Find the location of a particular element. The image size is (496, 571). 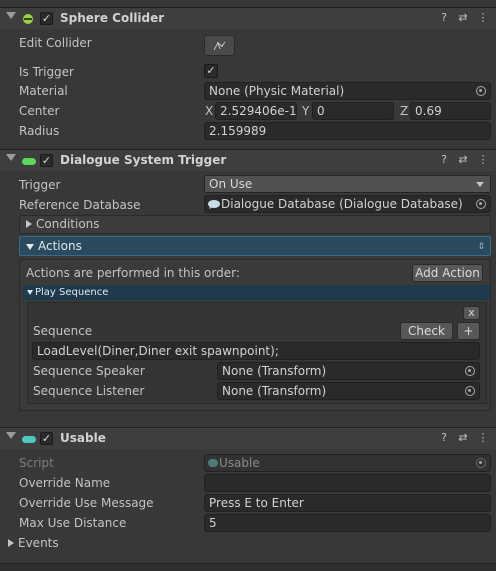

sequence-listener-field: None (Transform) is located at coordinates (348, 391).